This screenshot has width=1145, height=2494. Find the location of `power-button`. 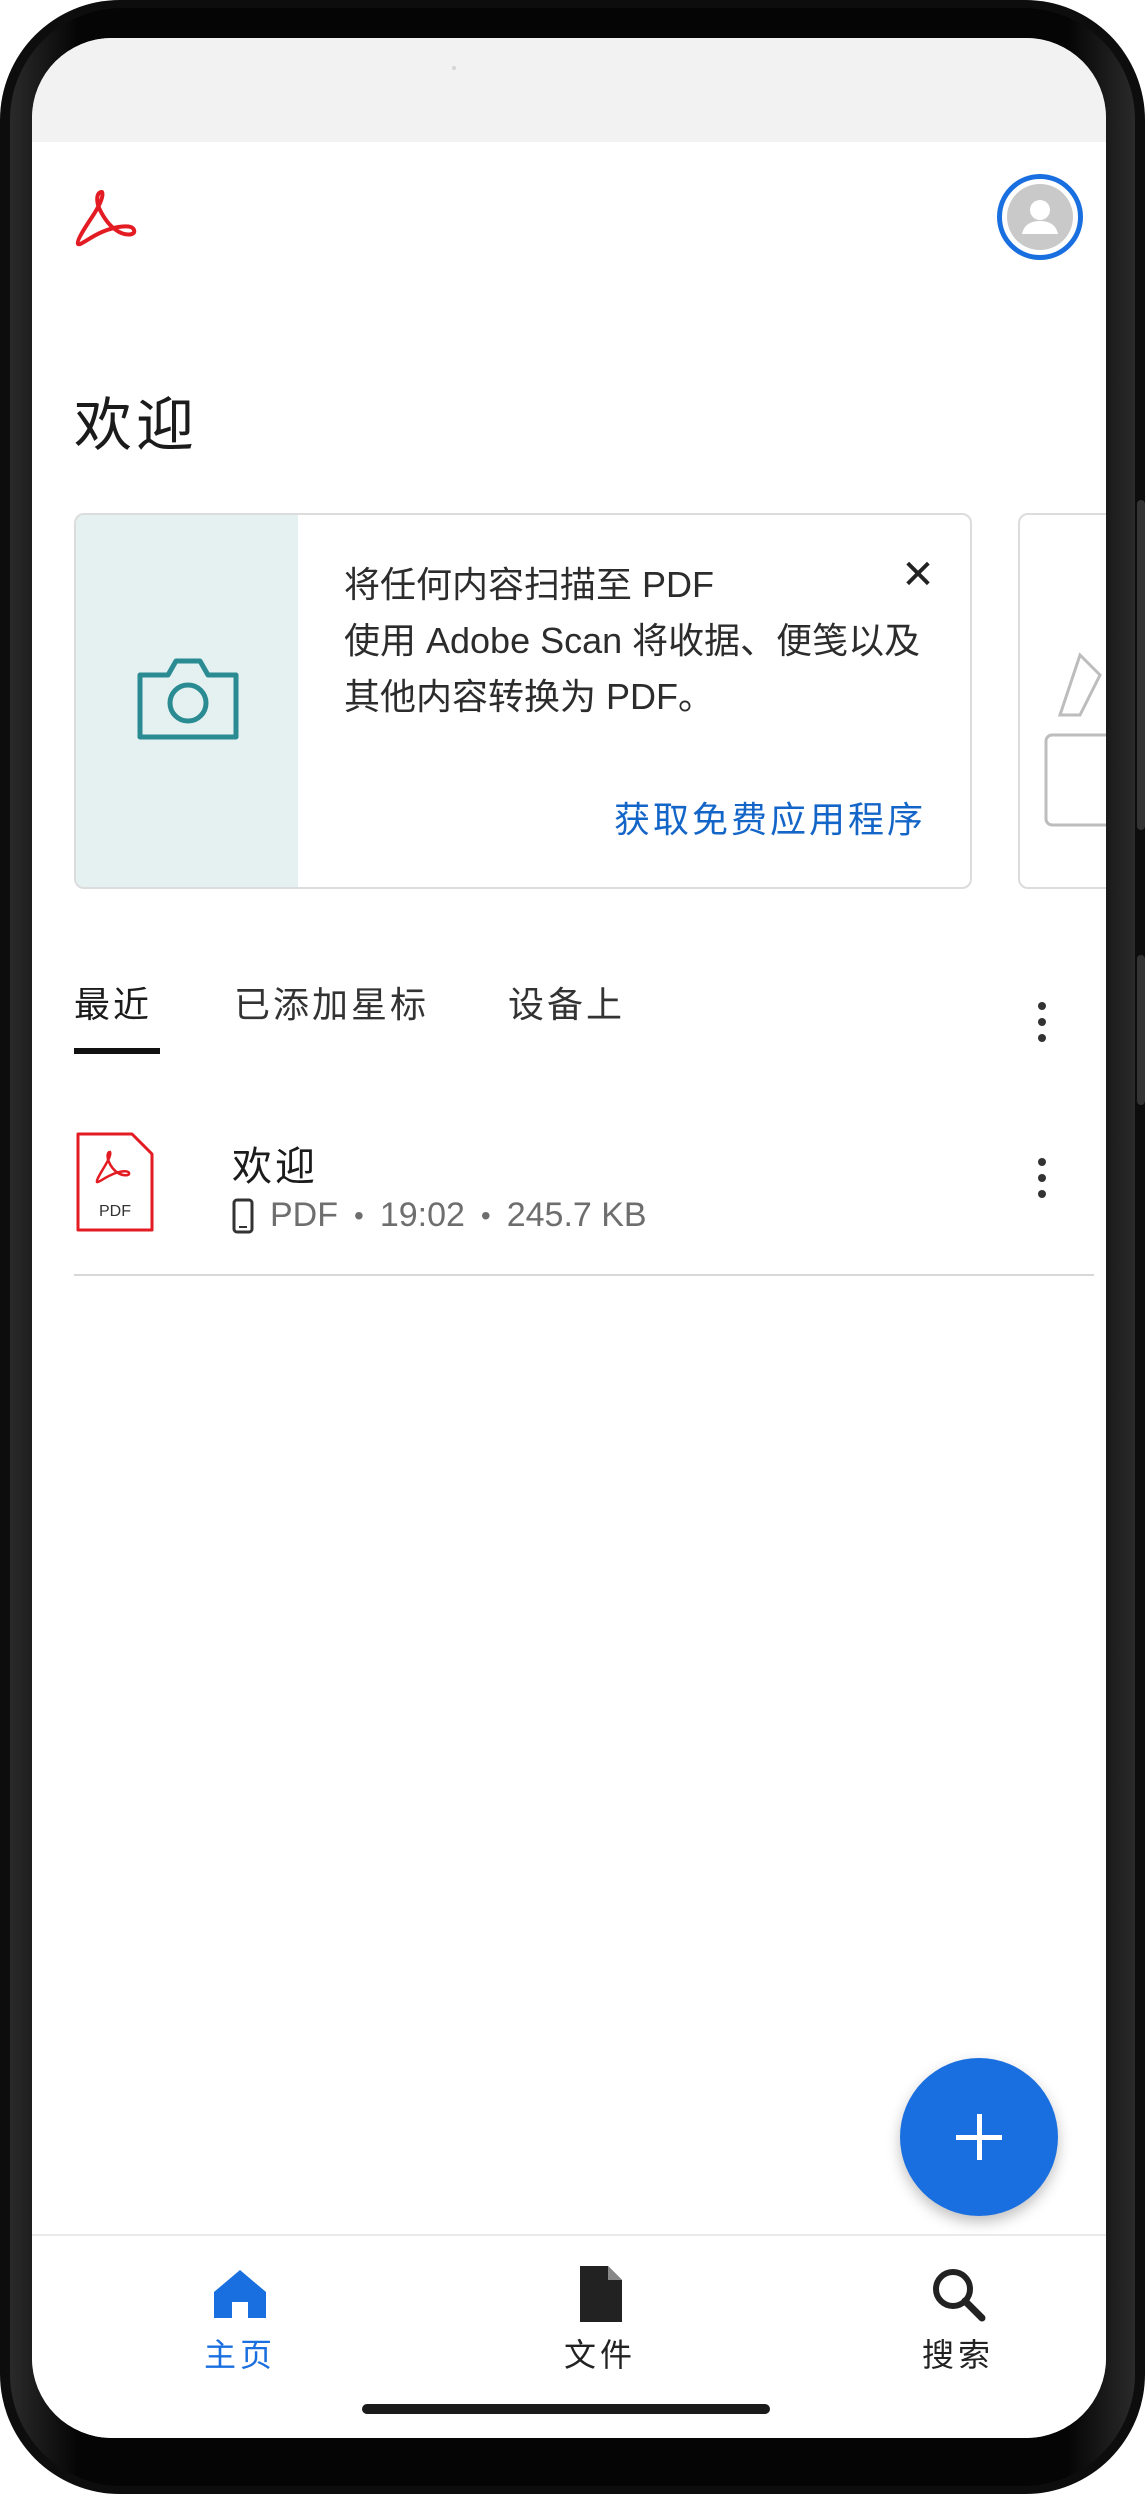

power-button is located at coordinates (1141, 1030).